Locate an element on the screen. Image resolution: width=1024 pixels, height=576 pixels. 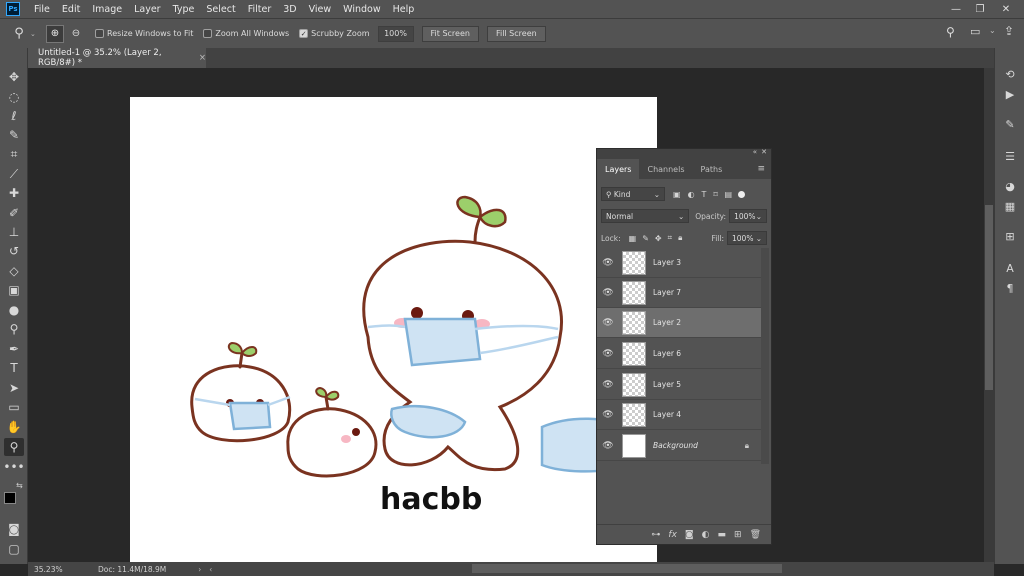
new-group-icon: ▬ is located at coordinates (722, 535).